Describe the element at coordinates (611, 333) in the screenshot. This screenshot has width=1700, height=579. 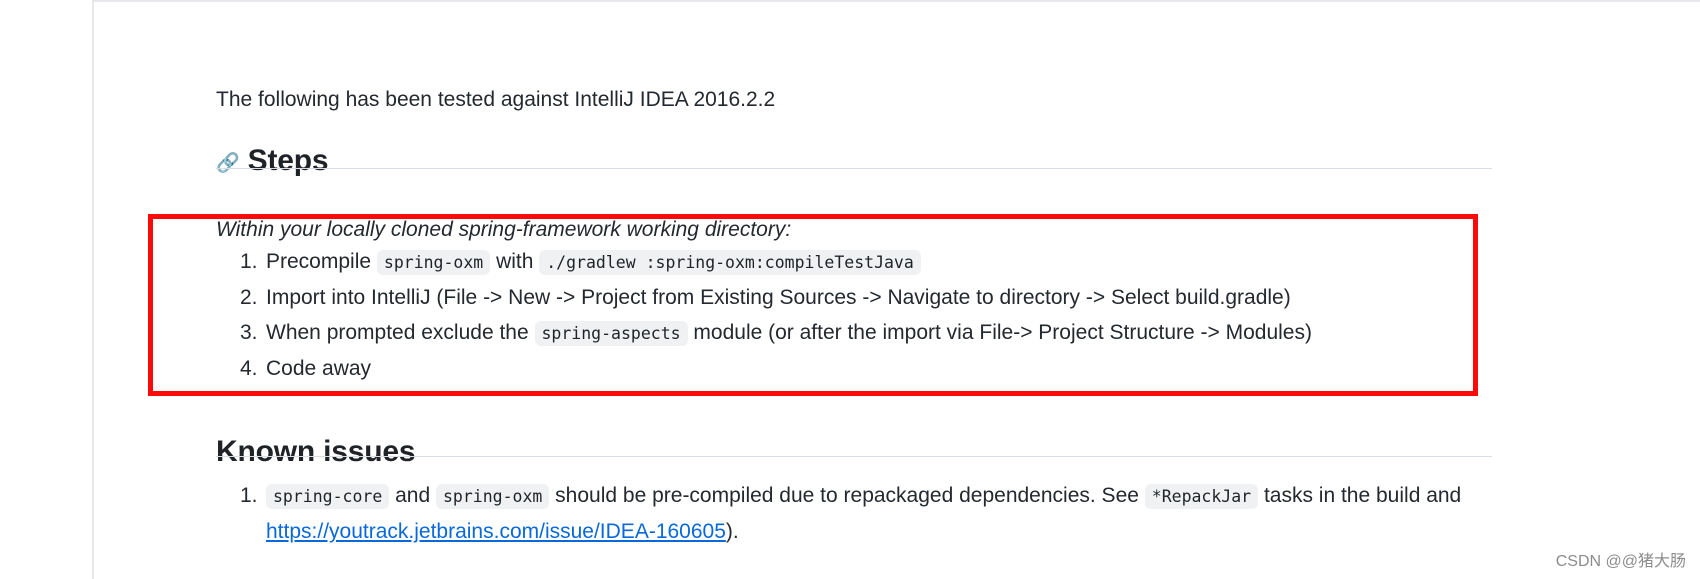
I see `inline-code: spring-aspects` at that location.